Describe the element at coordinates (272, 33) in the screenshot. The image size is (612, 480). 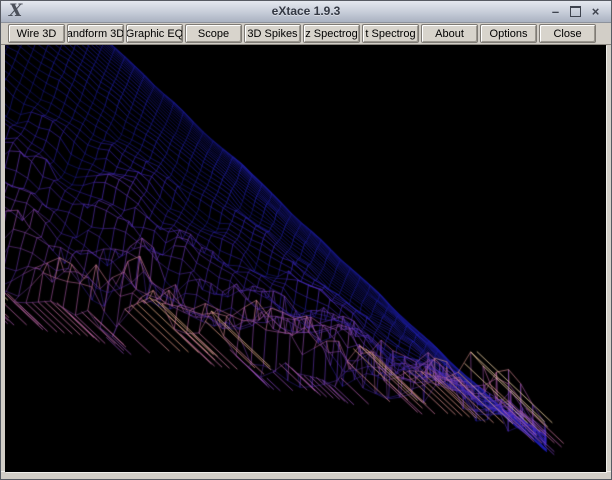
I see `button-3d-spikes: 3D Spikes` at that location.